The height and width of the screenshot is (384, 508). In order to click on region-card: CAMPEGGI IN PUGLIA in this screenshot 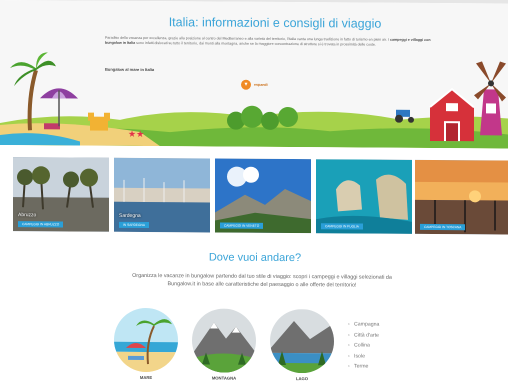, I will do `click(364, 196)`.